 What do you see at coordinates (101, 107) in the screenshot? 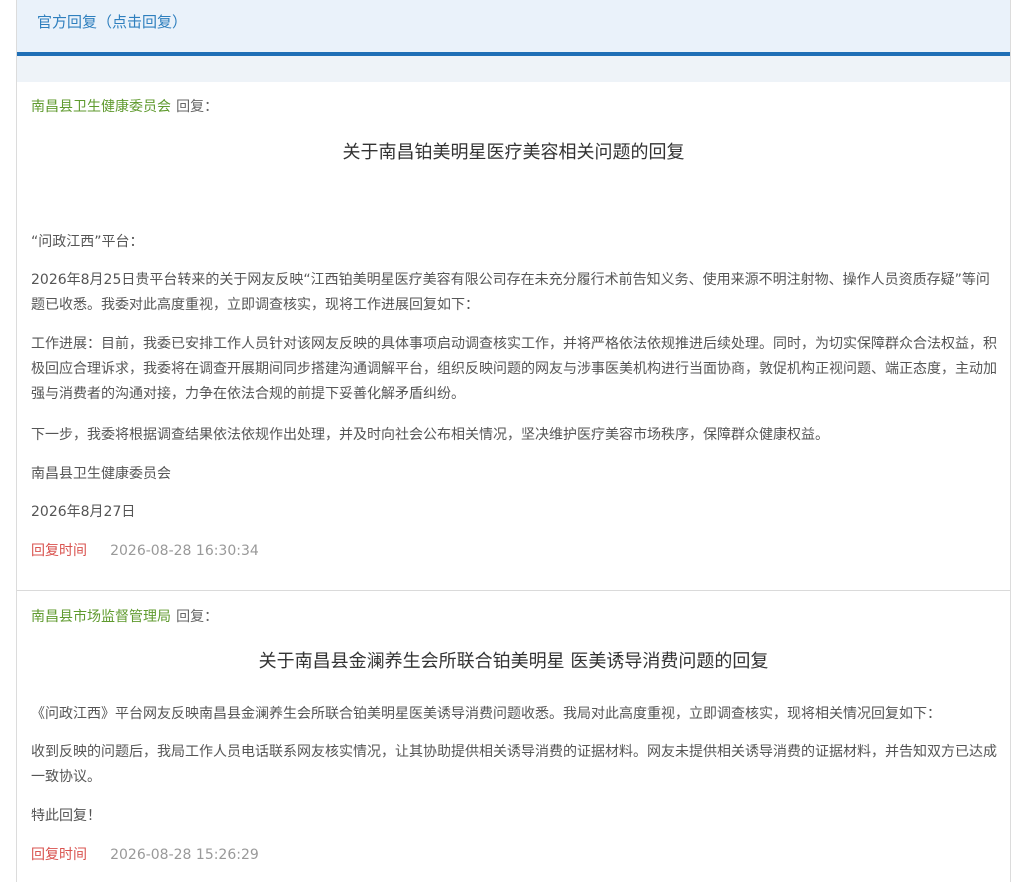
I see `reply-org: 南昌县卫生健康委员会` at bounding box center [101, 107].